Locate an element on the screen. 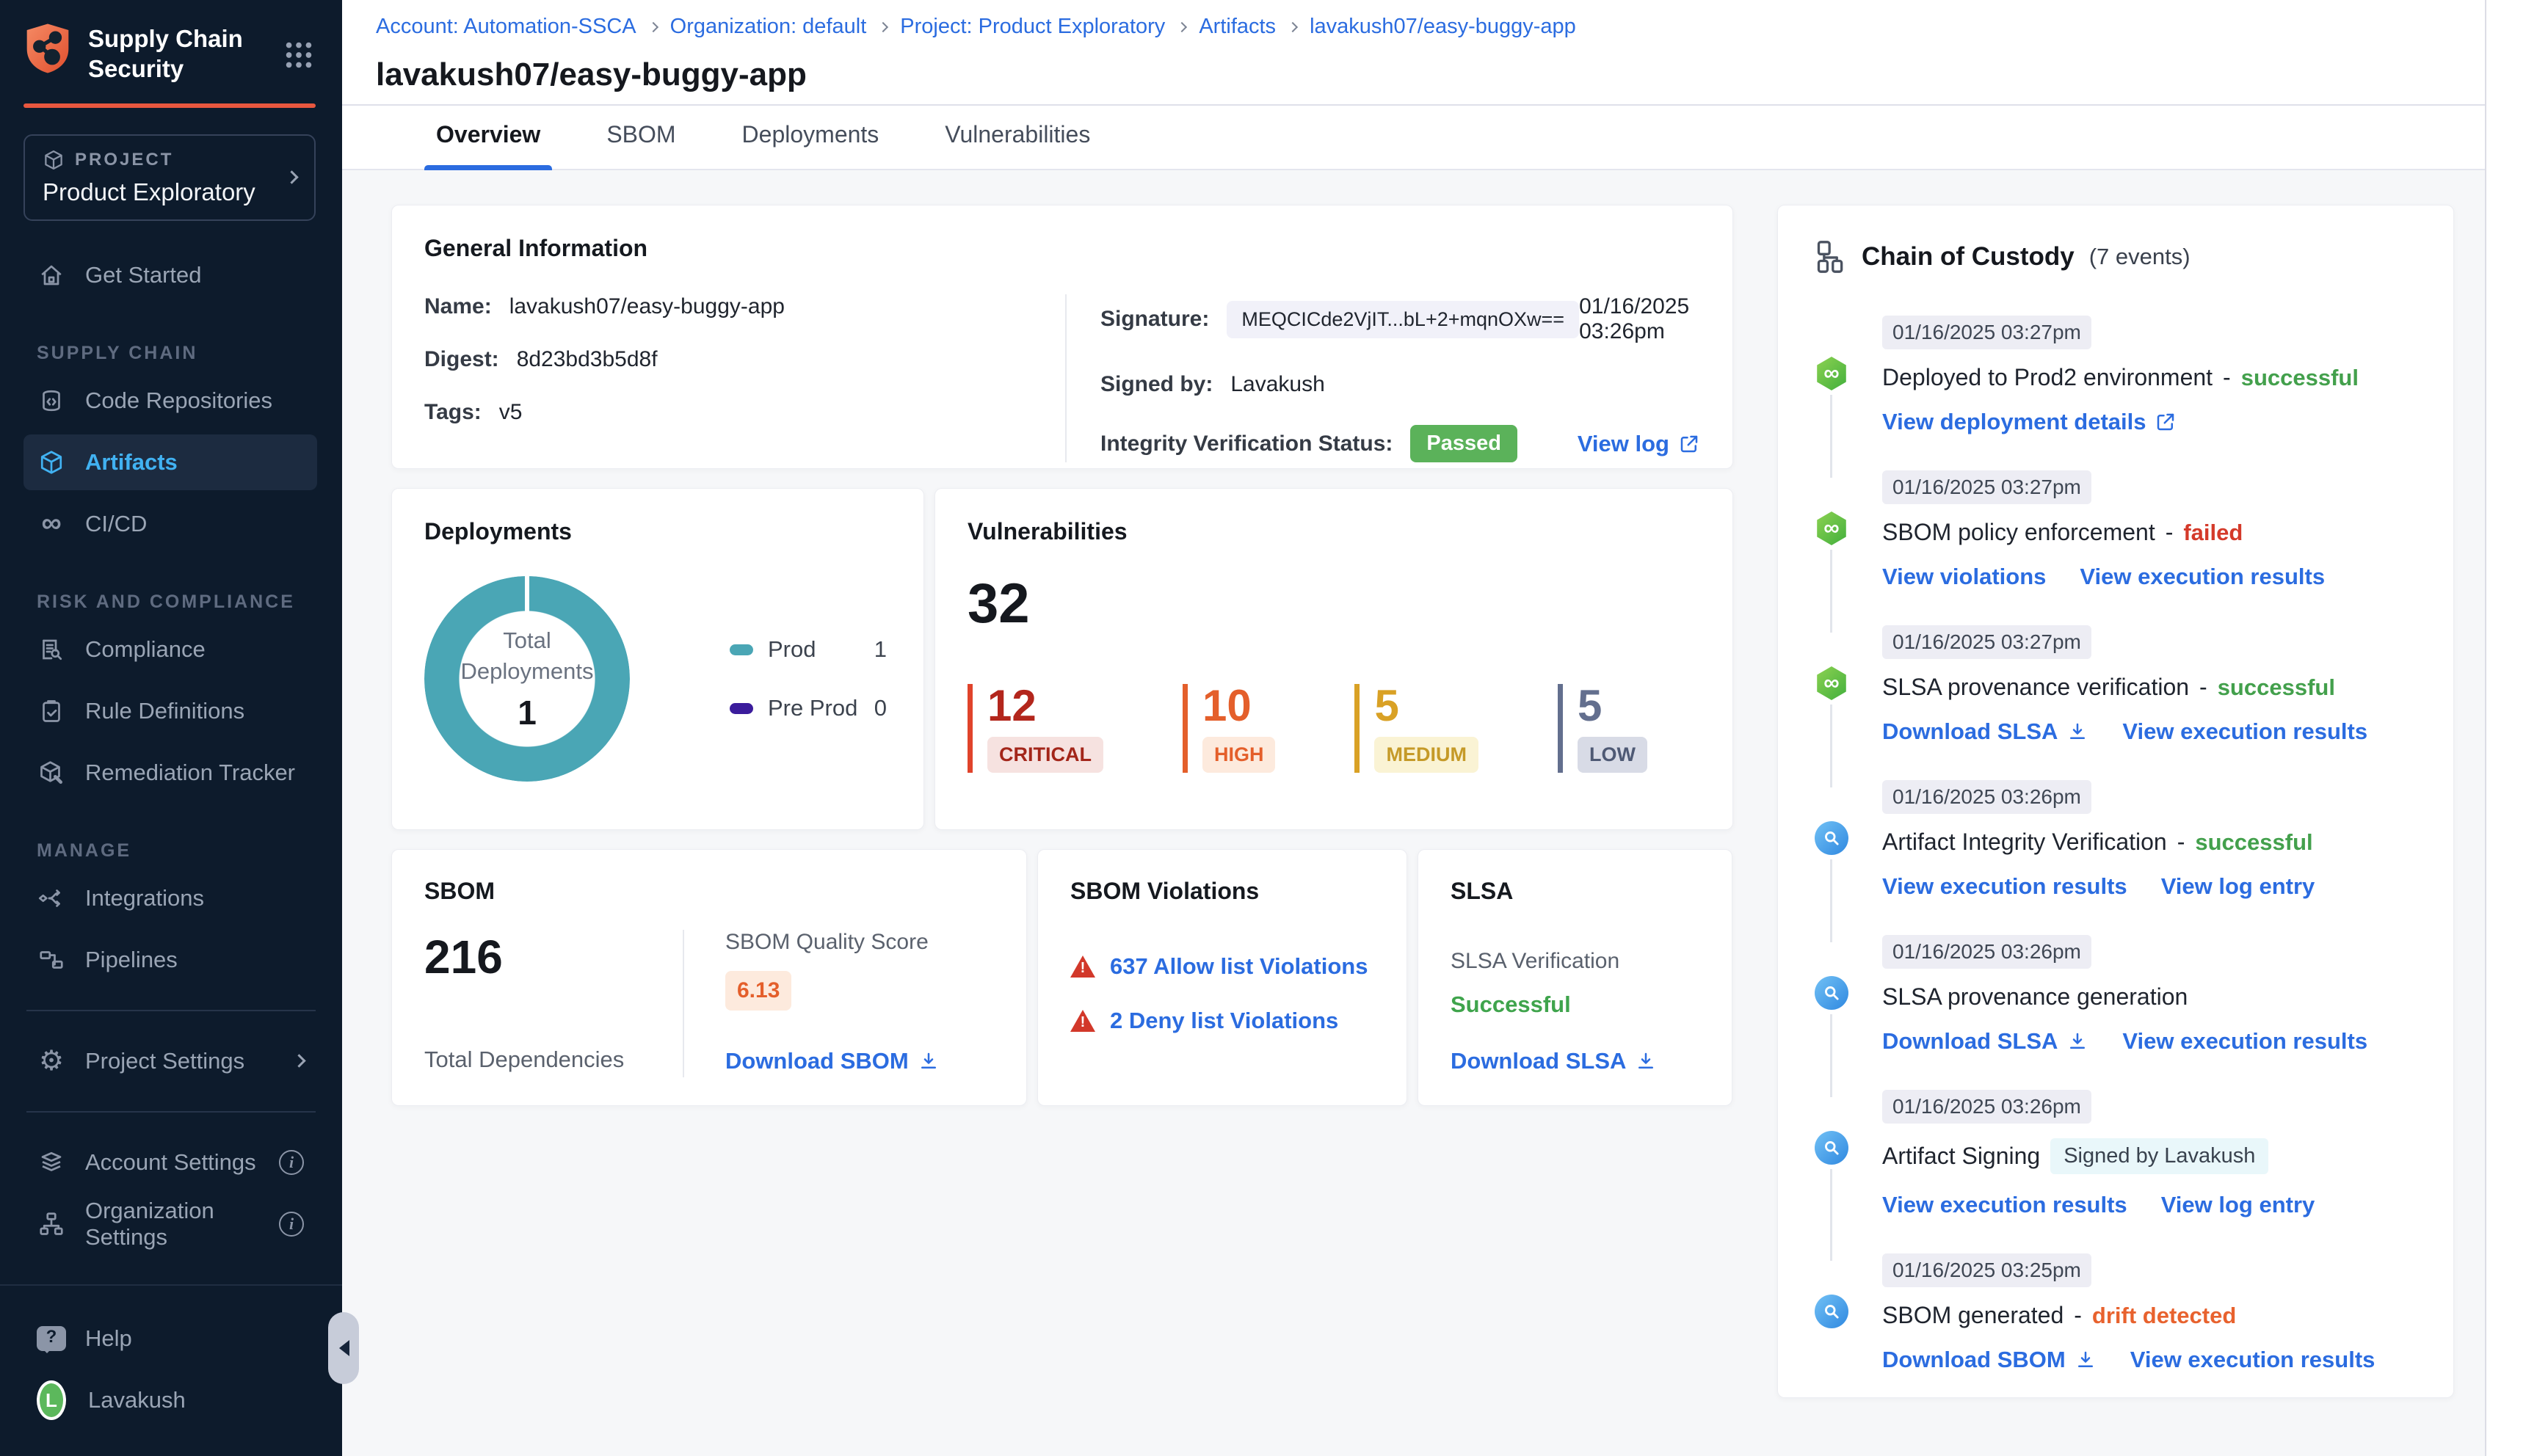 This screenshot has height=1456, width=2537. severity-medium: 5 MEDIUM is located at coordinates (1416, 728).